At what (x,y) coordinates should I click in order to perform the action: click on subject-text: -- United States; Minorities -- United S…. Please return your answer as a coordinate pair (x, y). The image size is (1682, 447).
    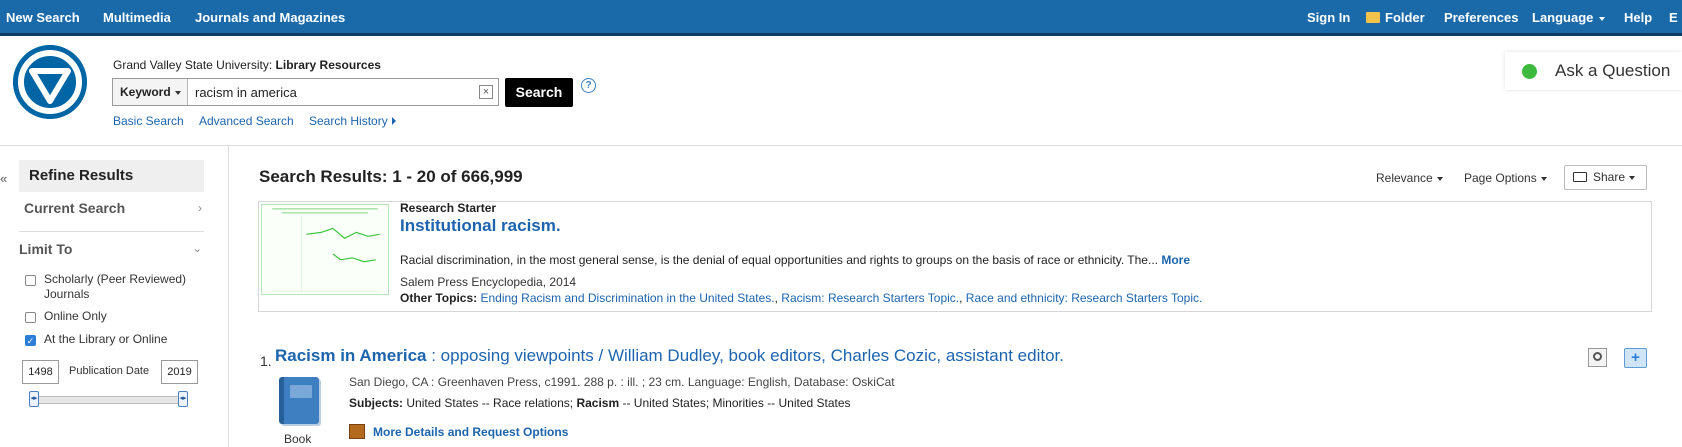
    Looking at the image, I should click on (735, 403).